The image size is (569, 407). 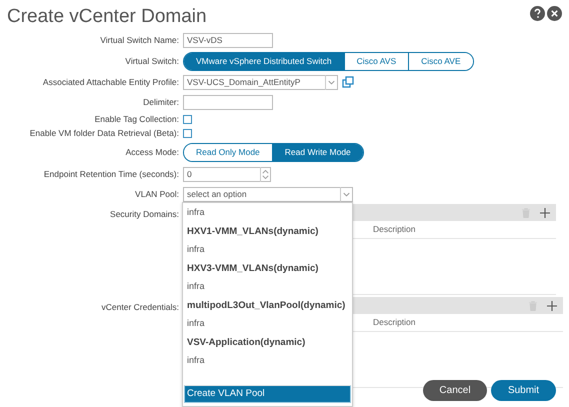 I want to click on dialog-title: Create vCenter Domain, so click(x=107, y=17).